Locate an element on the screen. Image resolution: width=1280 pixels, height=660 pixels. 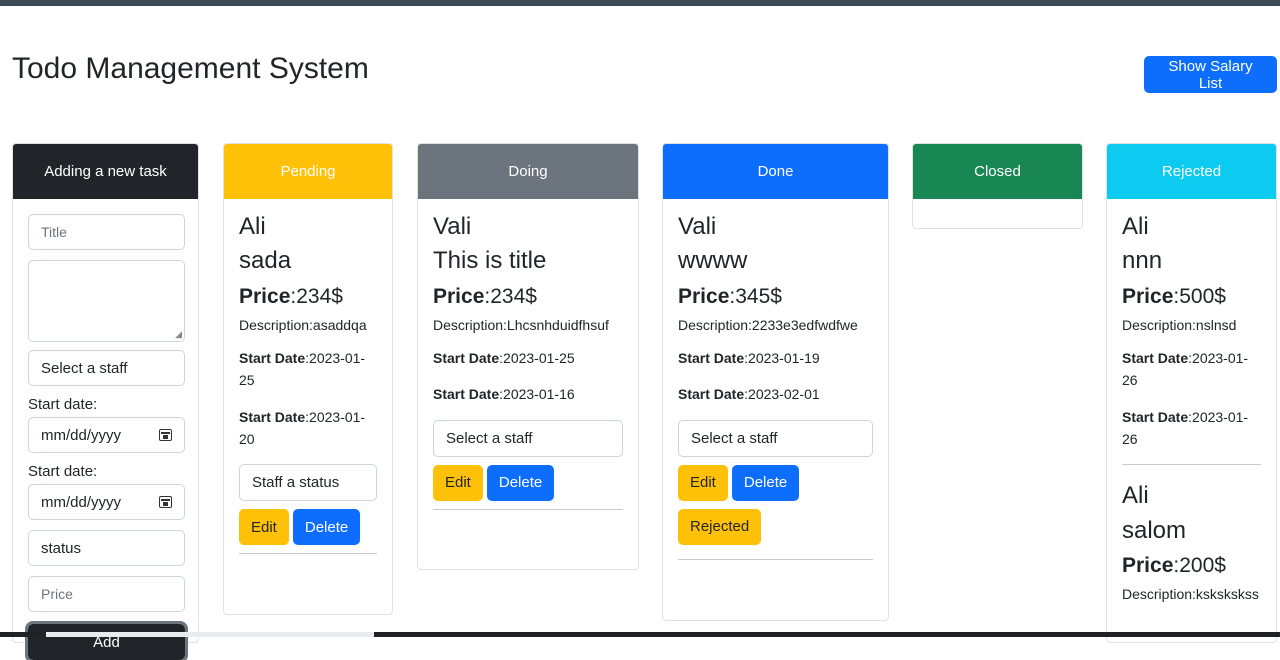
rejected-header: Rejected is located at coordinates (1191, 171).